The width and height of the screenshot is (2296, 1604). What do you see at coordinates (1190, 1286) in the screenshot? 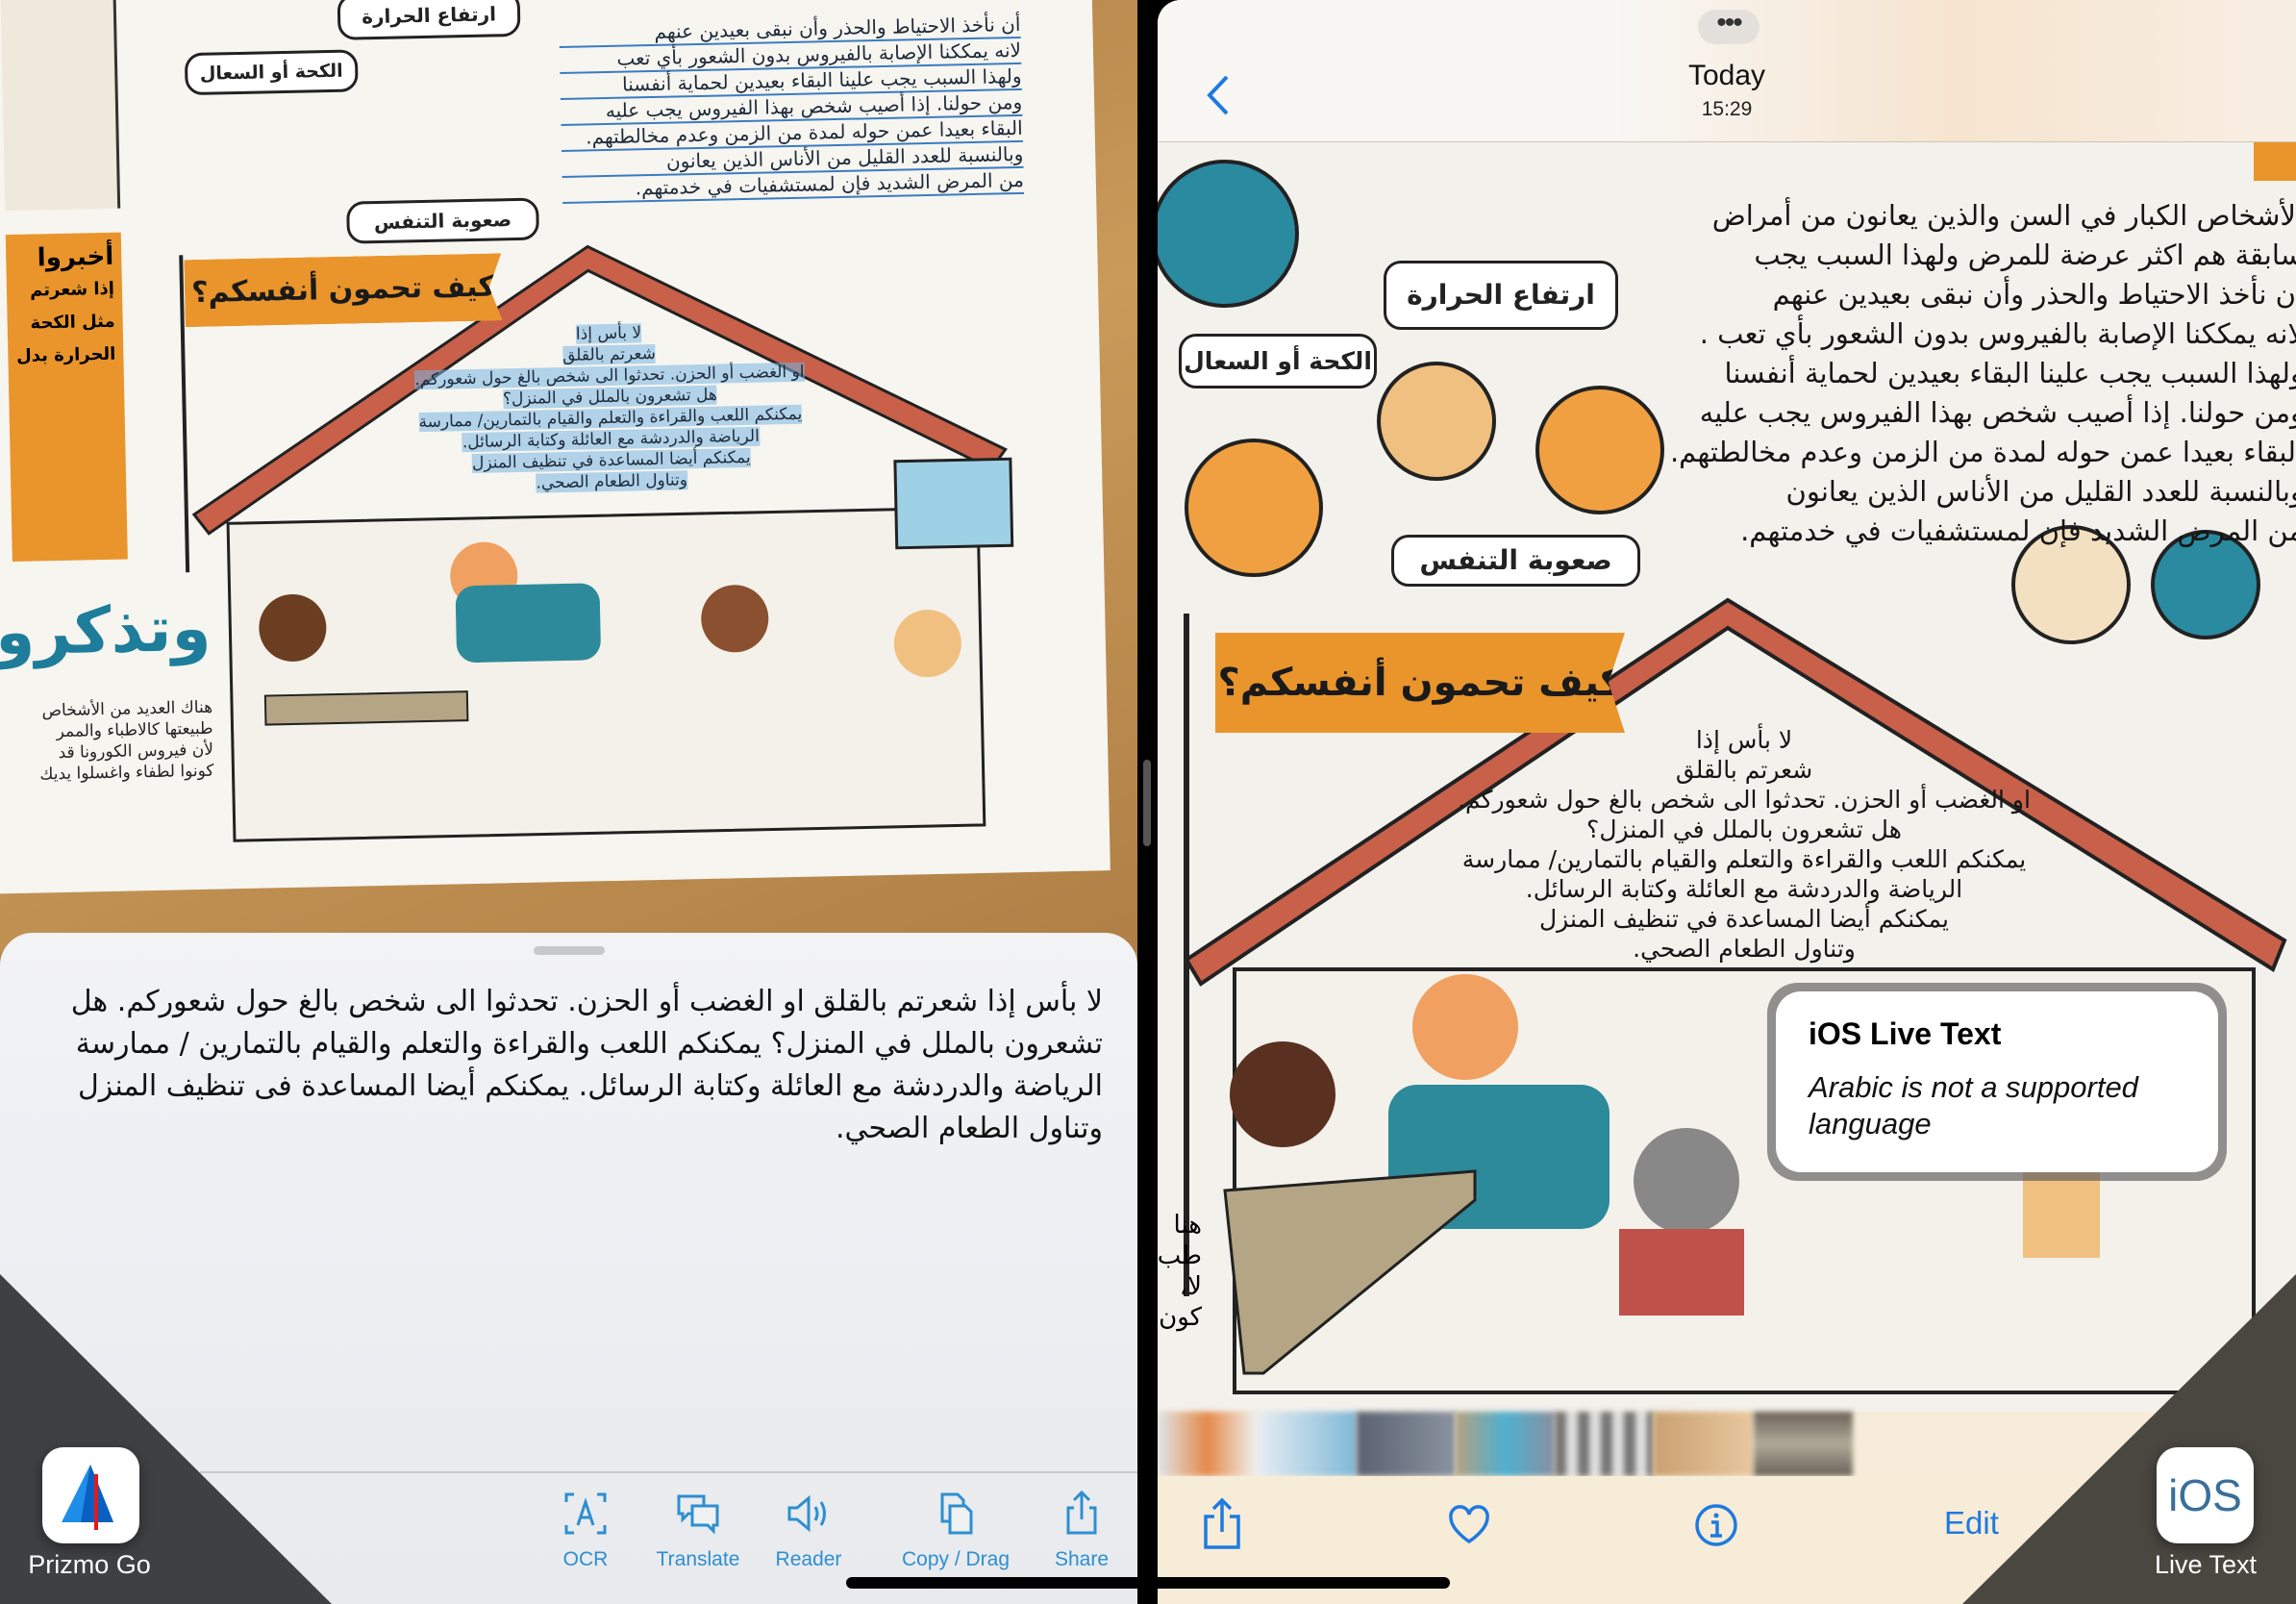
I see `text-line: لا،` at bounding box center [1190, 1286].